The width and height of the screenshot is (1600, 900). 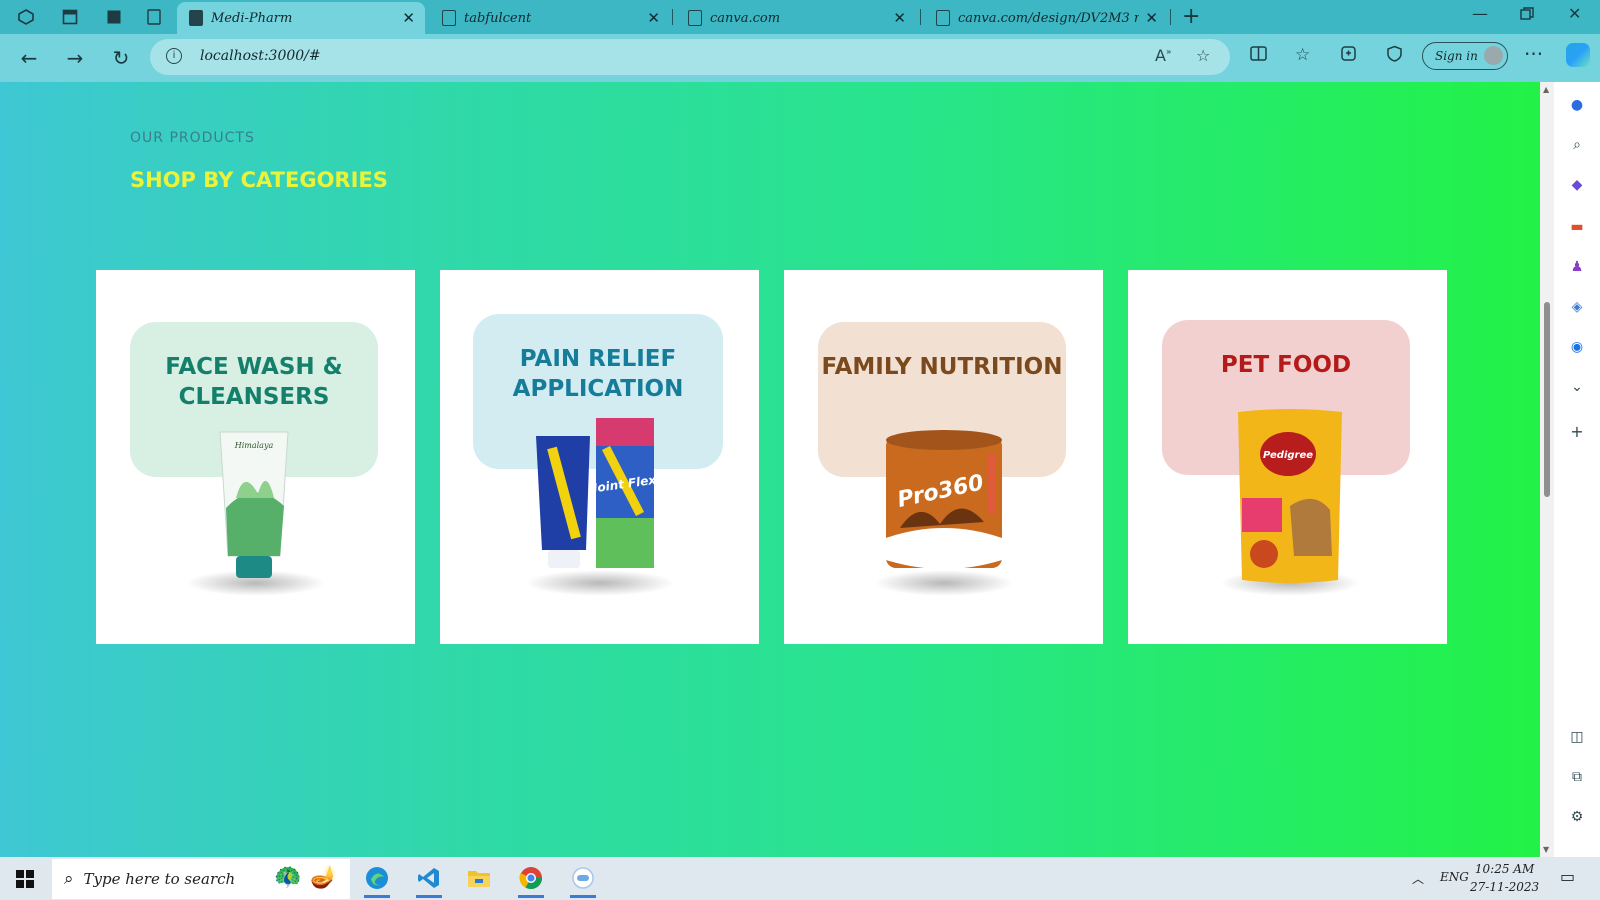 What do you see at coordinates (114, 17) in the screenshot?
I see `collections-icon` at bounding box center [114, 17].